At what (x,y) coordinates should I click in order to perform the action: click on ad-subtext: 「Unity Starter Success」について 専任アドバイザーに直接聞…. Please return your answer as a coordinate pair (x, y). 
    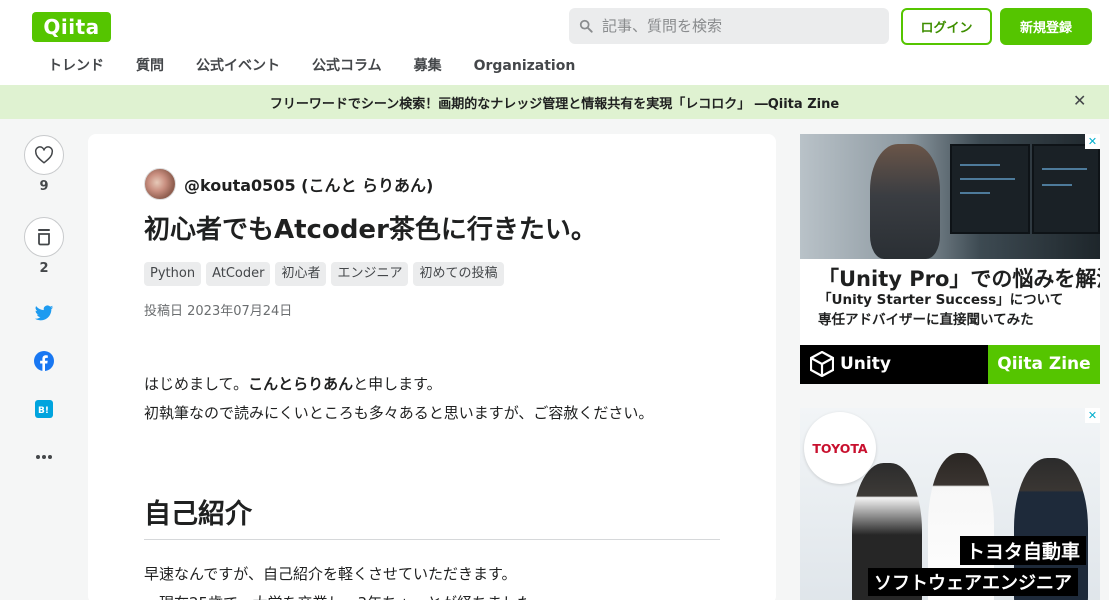
    Looking at the image, I should click on (940, 310).